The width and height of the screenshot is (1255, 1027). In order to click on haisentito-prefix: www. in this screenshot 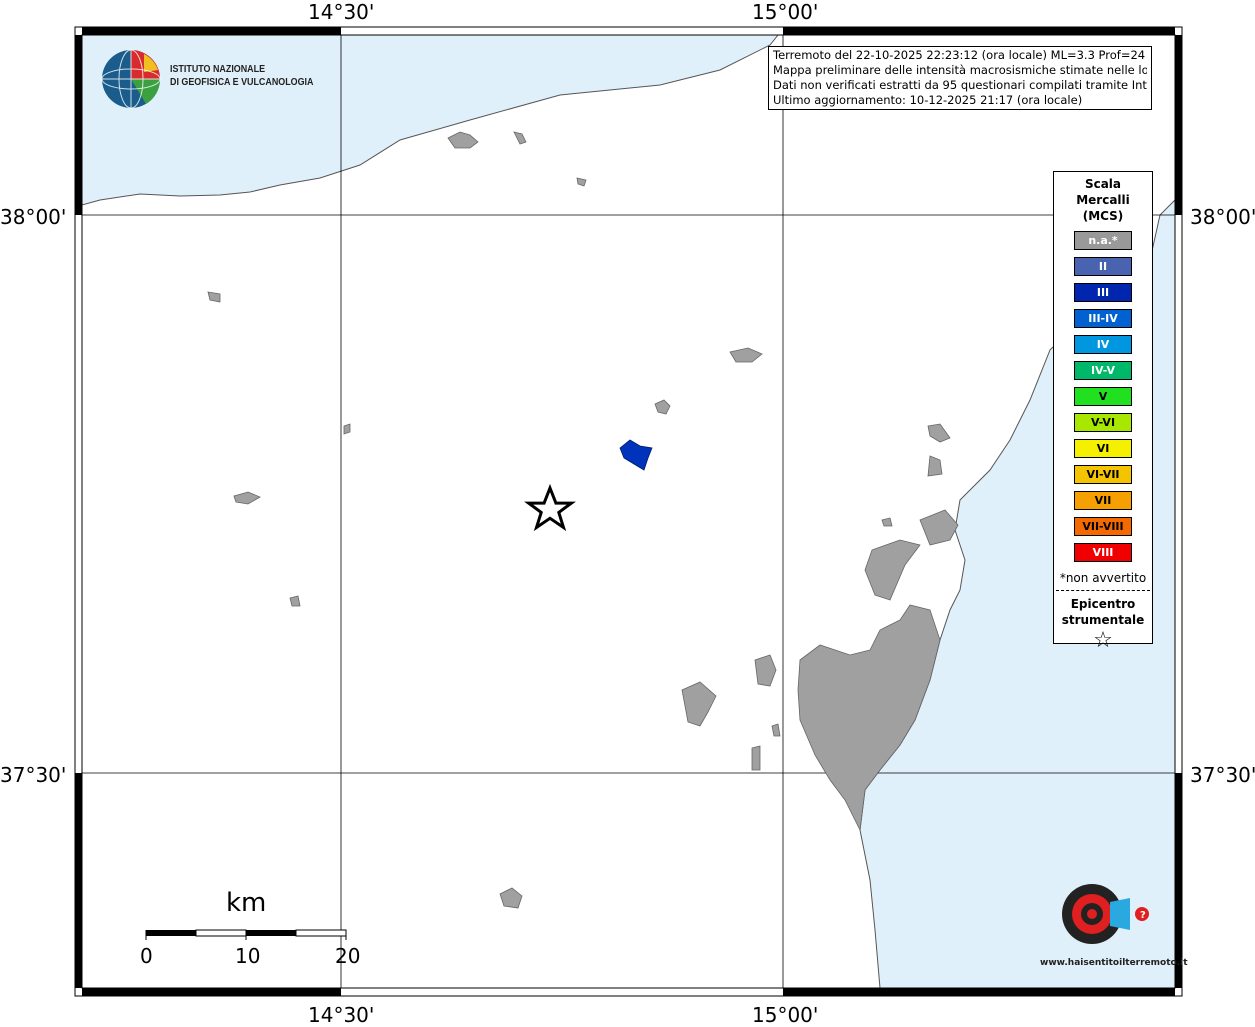, I will do `click(1054, 963)`.